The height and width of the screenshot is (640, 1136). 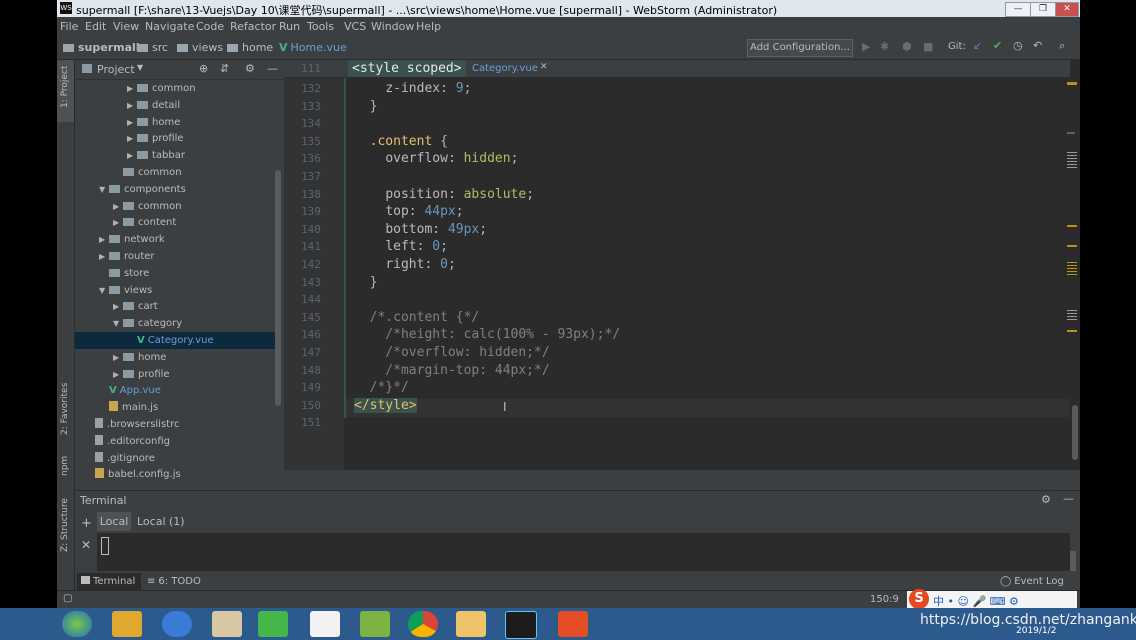 What do you see at coordinates (175, 105) in the screenshot?
I see `tree-item: ▶ detail` at bounding box center [175, 105].